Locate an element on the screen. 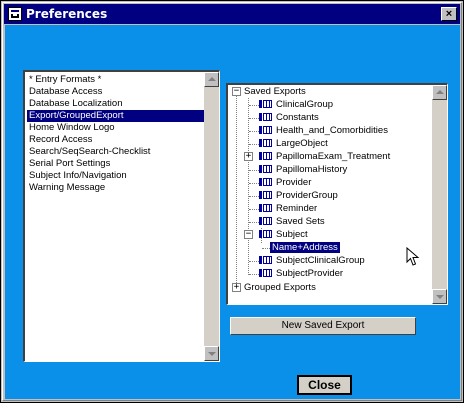 The width and height of the screenshot is (464, 403). close-button: Close is located at coordinates (324, 385).